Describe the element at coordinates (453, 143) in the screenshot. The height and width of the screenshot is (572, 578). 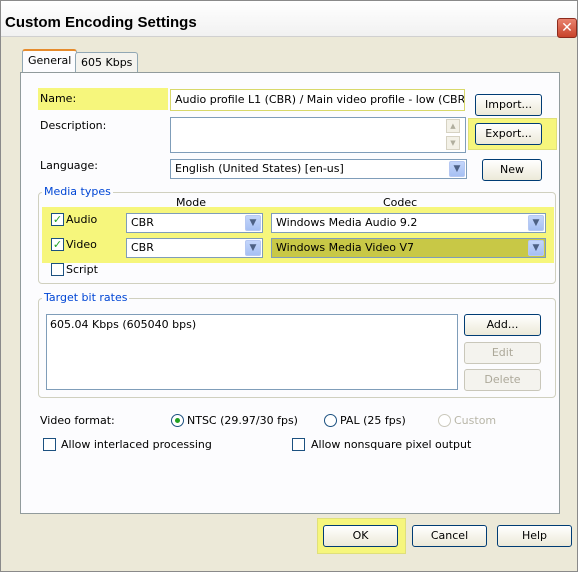
I see `scroll-down-icon: ▼` at that location.